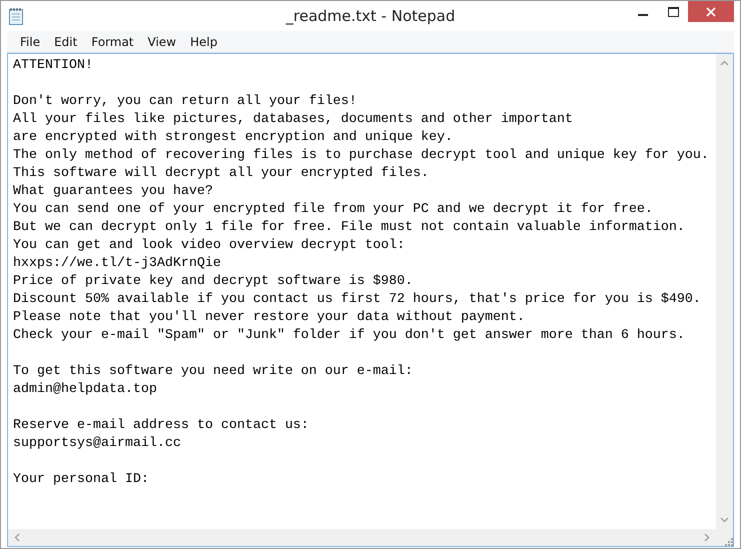 This screenshot has height=549, width=741. What do you see at coordinates (185, 102) in the screenshot?
I see `text-line: Don't worry, you can return all your files!` at bounding box center [185, 102].